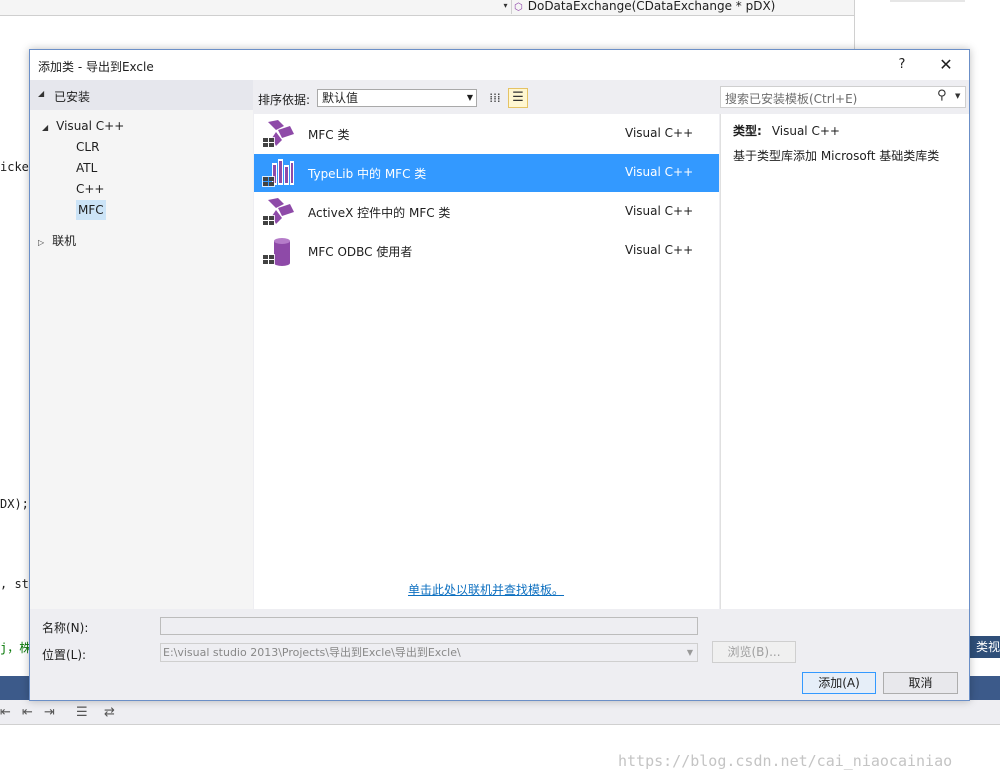 Image resolution: width=1000 pixels, height=783 pixels. What do you see at coordinates (5, 712) in the screenshot?
I see `indent-icon: ⇤` at bounding box center [5, 712].